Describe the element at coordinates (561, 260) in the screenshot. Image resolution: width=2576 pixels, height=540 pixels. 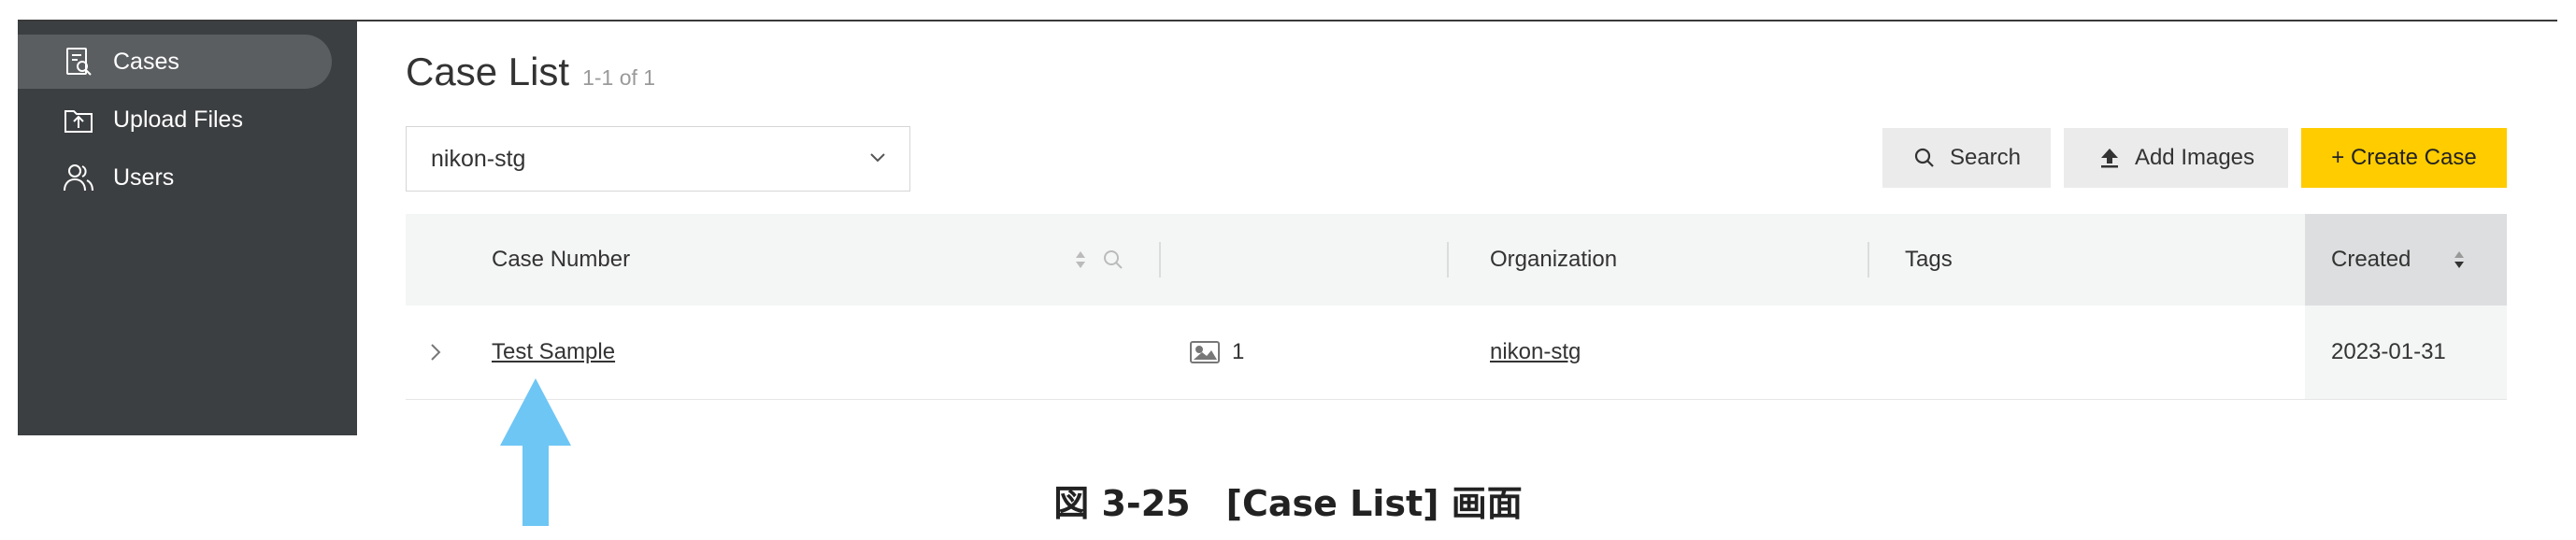
I see `column-header-case-number: Case Number` at that location.